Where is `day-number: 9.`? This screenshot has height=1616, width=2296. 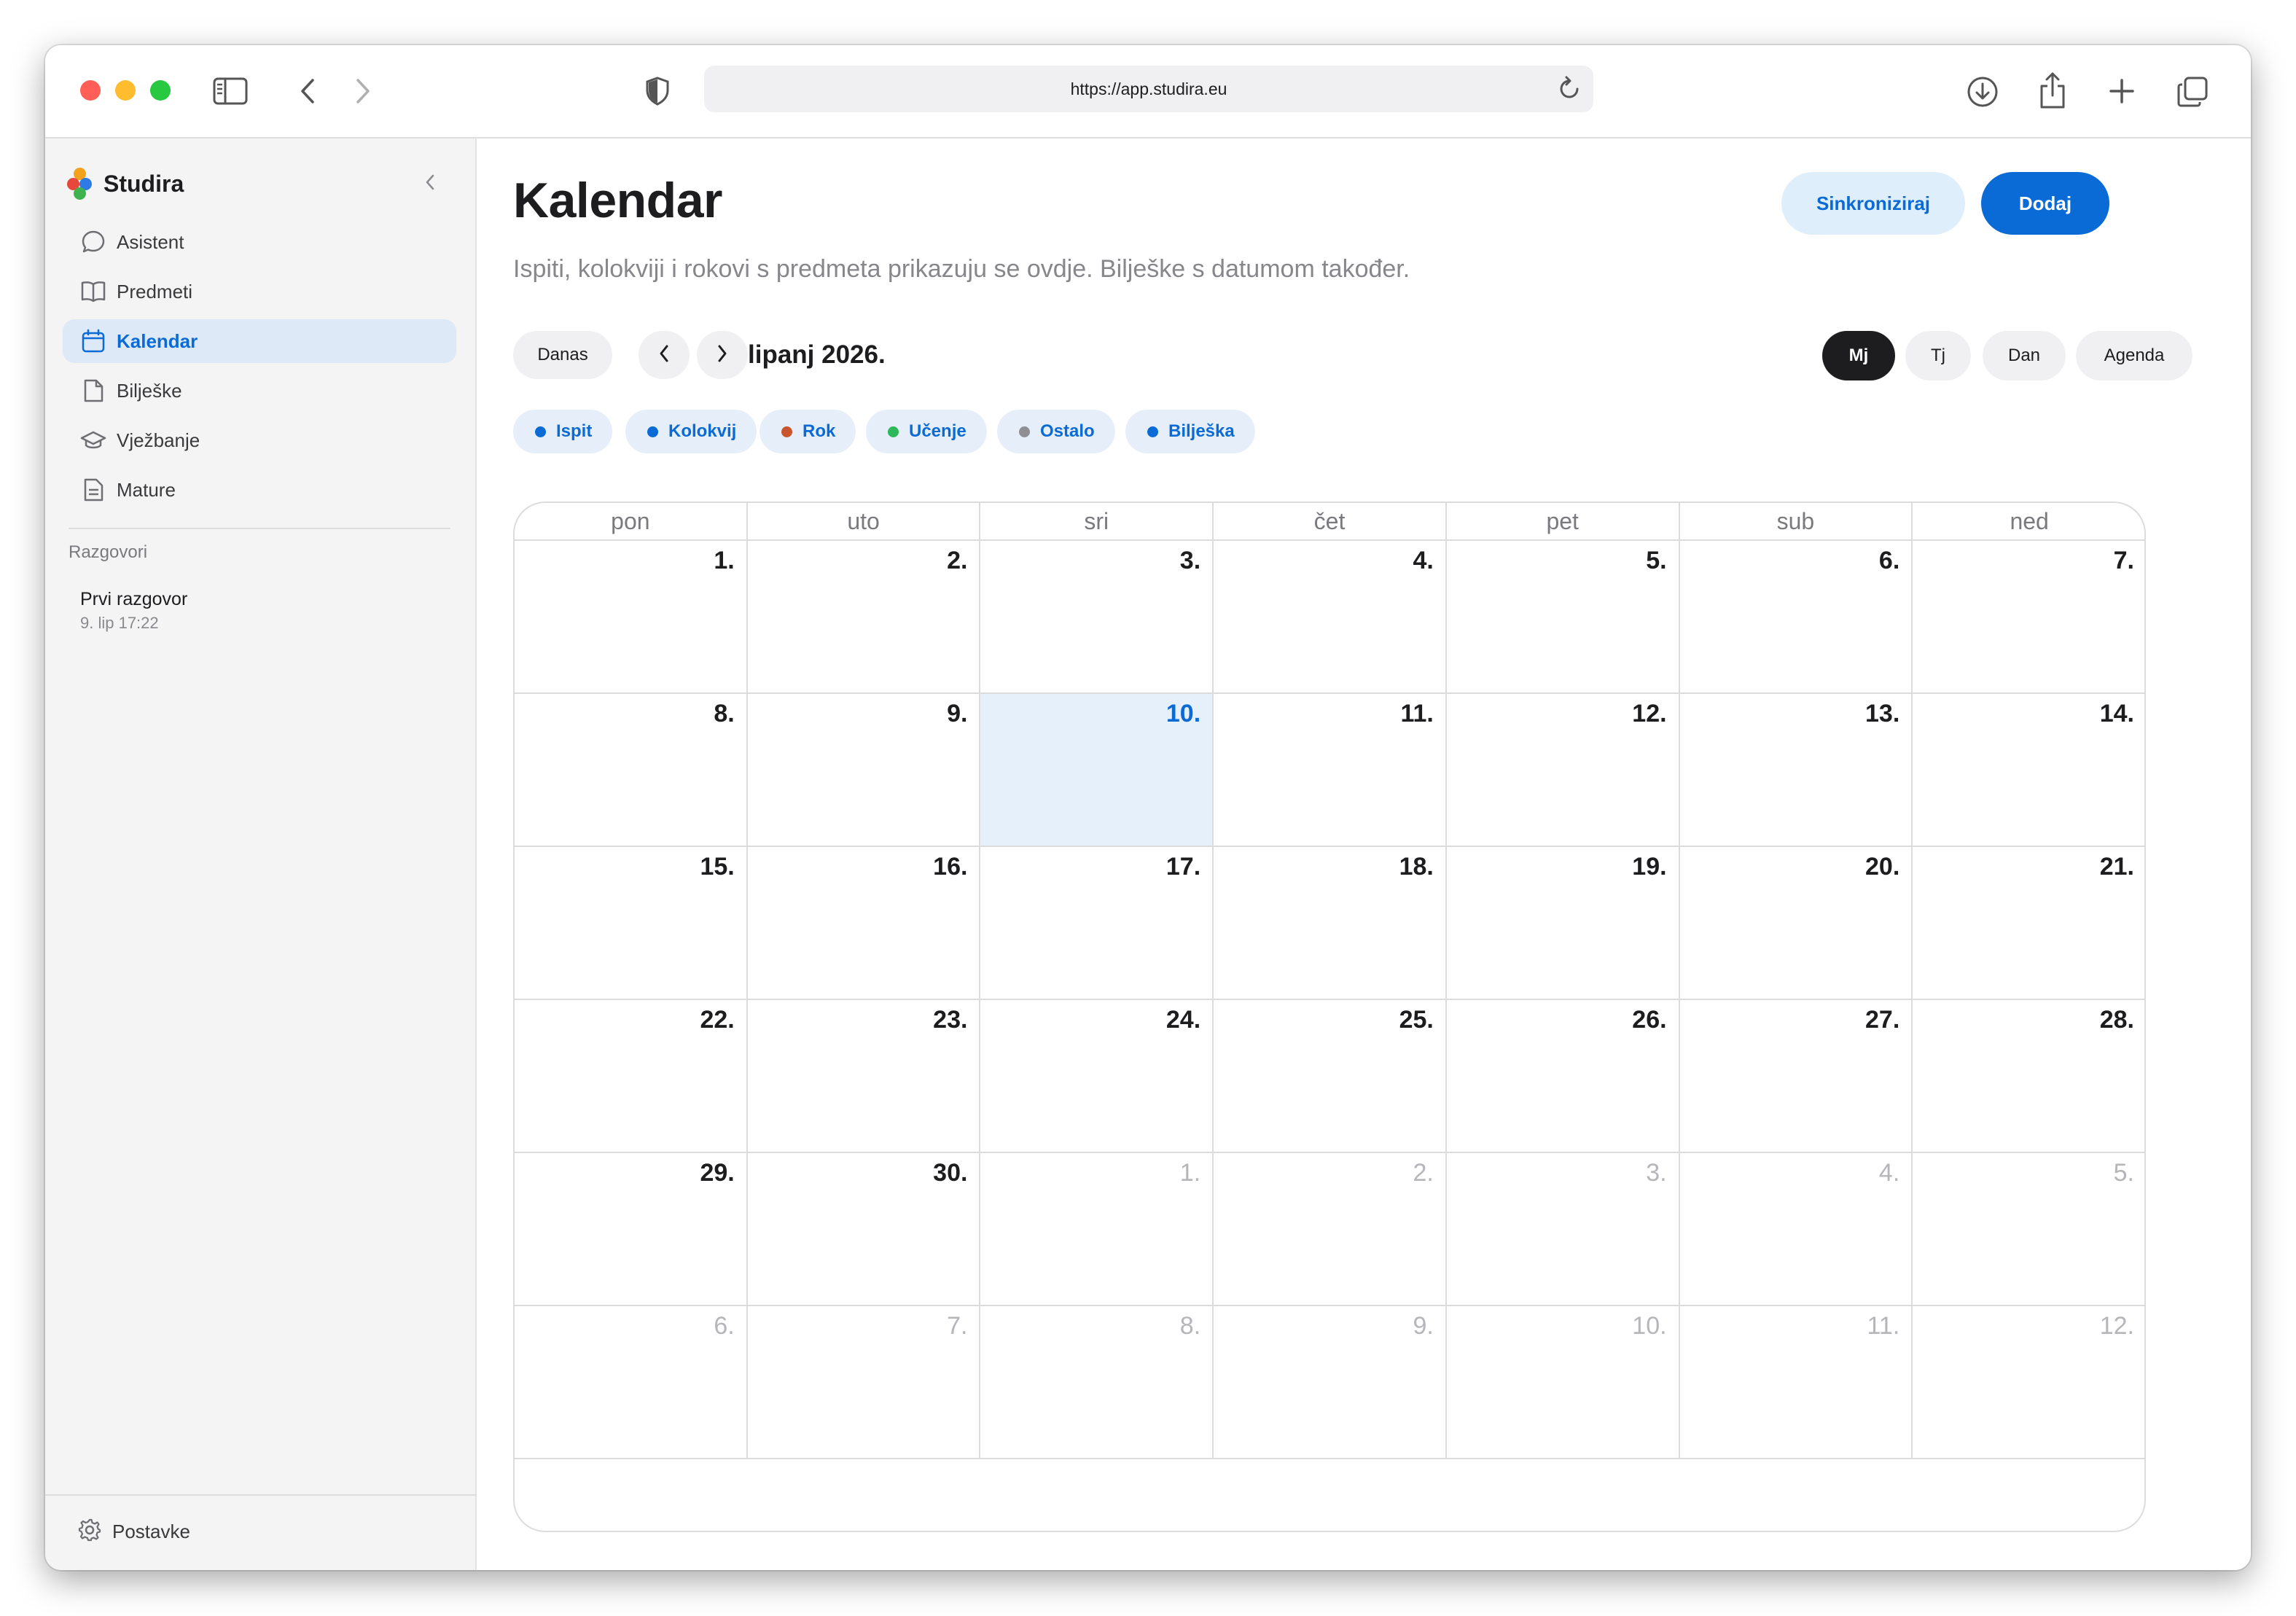
day-number: 9. is located at coordinates (958, 714).